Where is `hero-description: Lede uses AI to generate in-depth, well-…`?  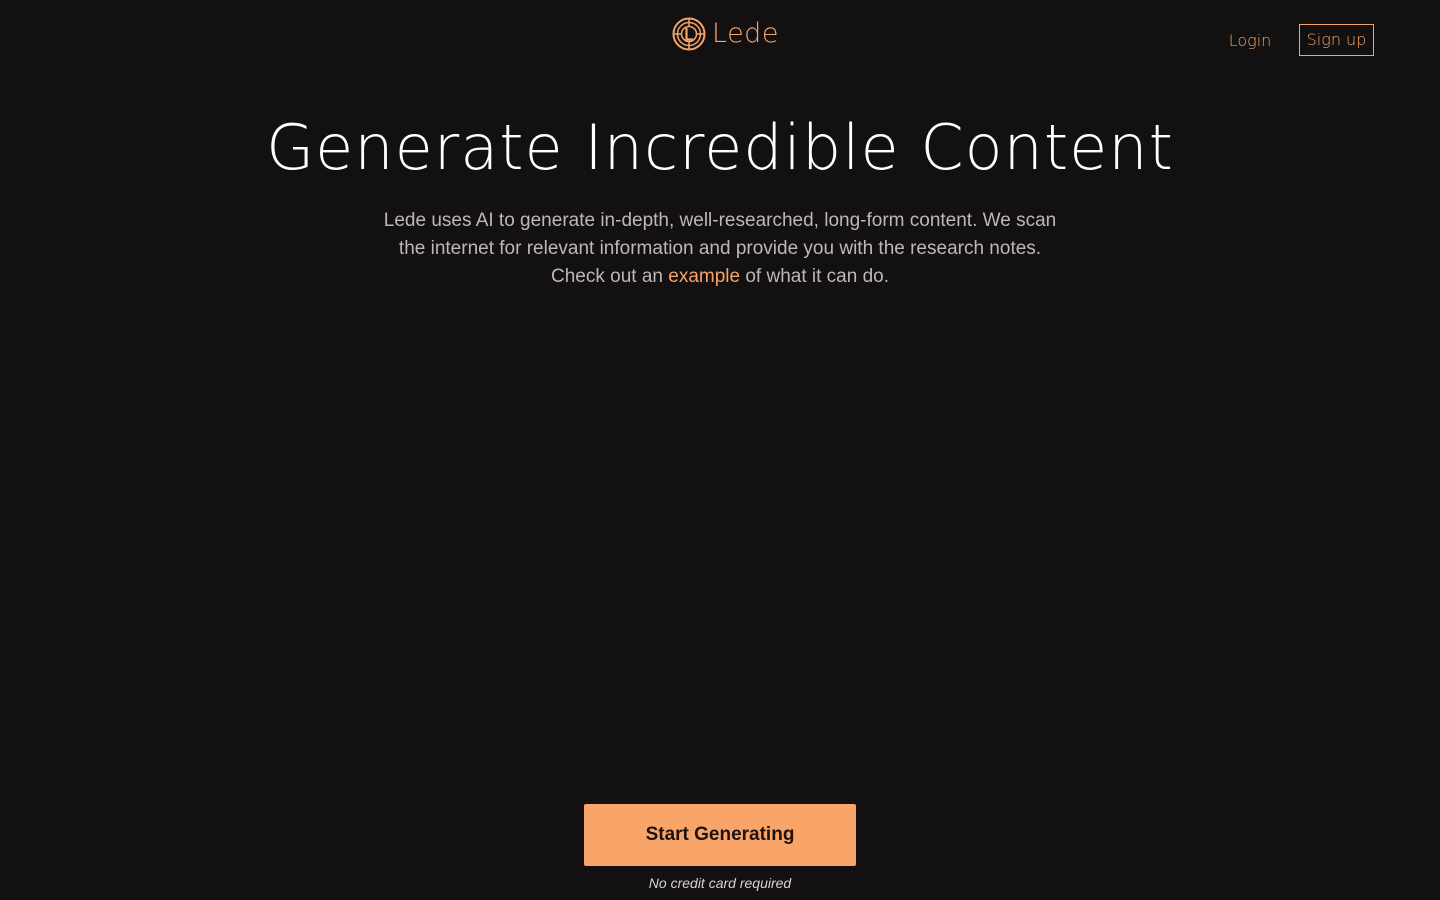 hero-description: Lede uses AI to generate in-depth, well-… is located at coordinates (720, 249).